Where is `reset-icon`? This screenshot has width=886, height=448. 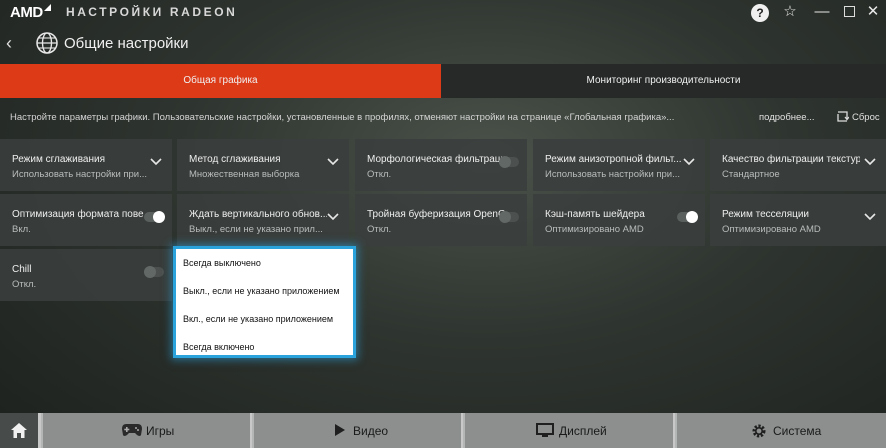
reset-icon is located at coordinates (842, 116).